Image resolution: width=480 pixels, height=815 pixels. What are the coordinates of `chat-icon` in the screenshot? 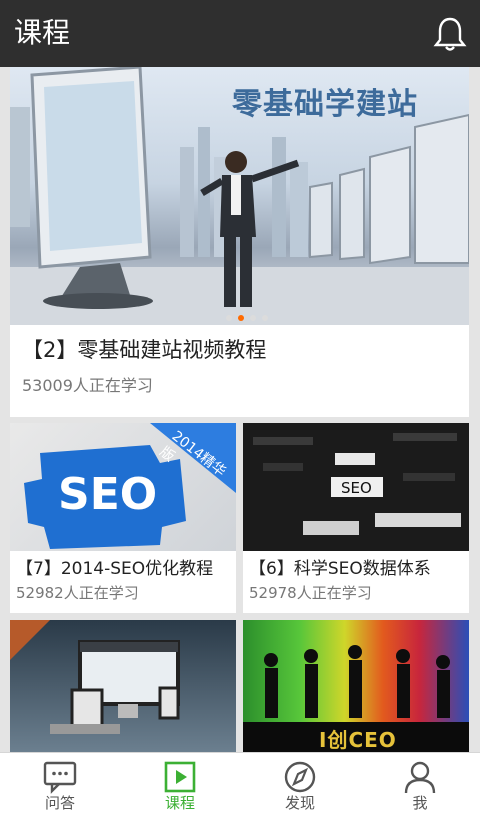 It's located at (60, 777).